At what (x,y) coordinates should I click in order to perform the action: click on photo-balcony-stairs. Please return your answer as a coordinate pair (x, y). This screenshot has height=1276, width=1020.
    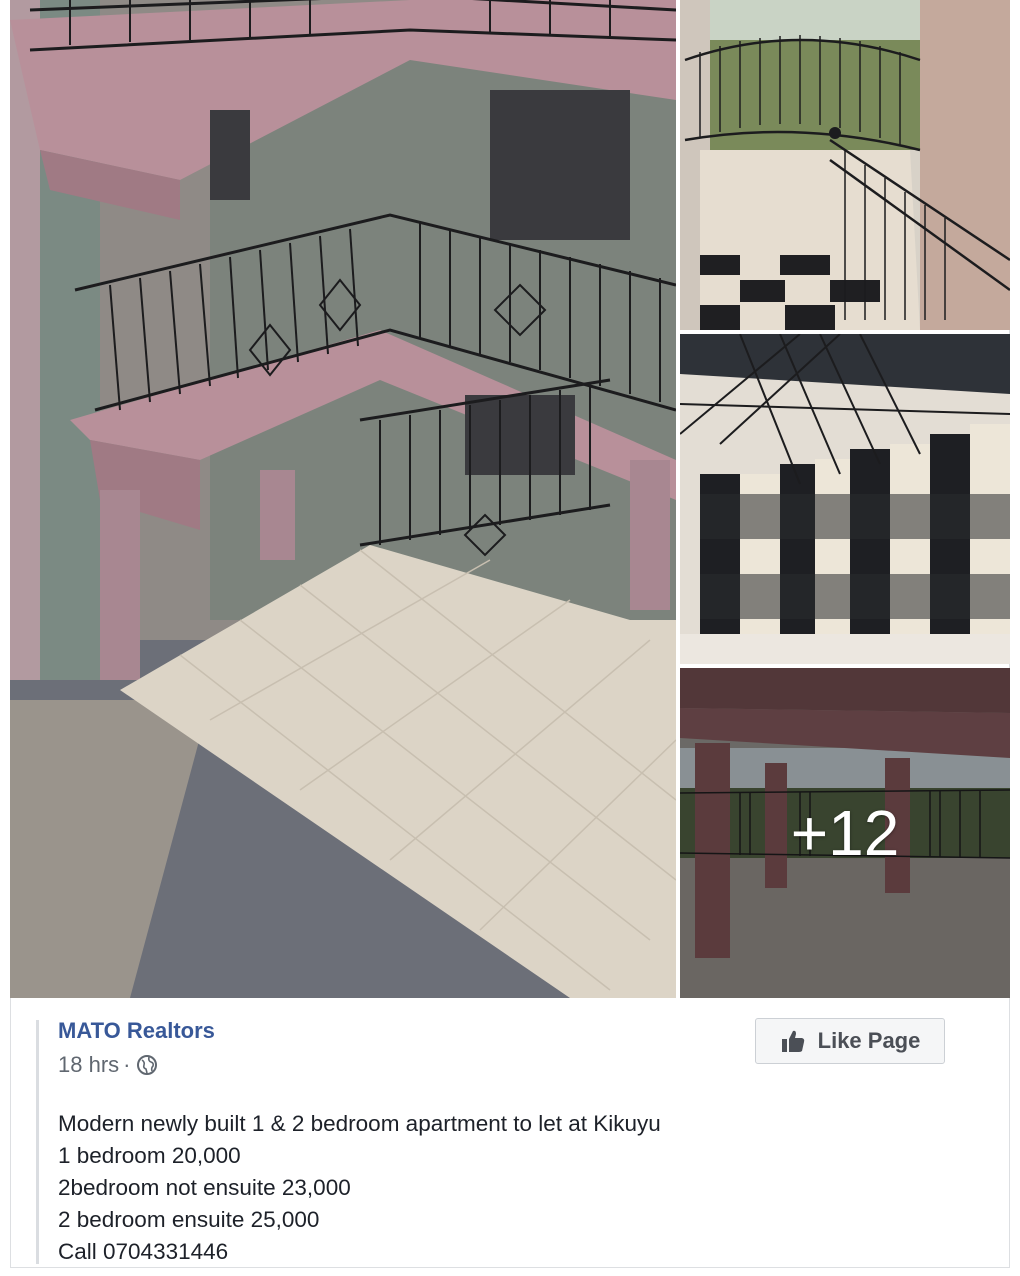
    Looking at the image, I should click on (845, 165).